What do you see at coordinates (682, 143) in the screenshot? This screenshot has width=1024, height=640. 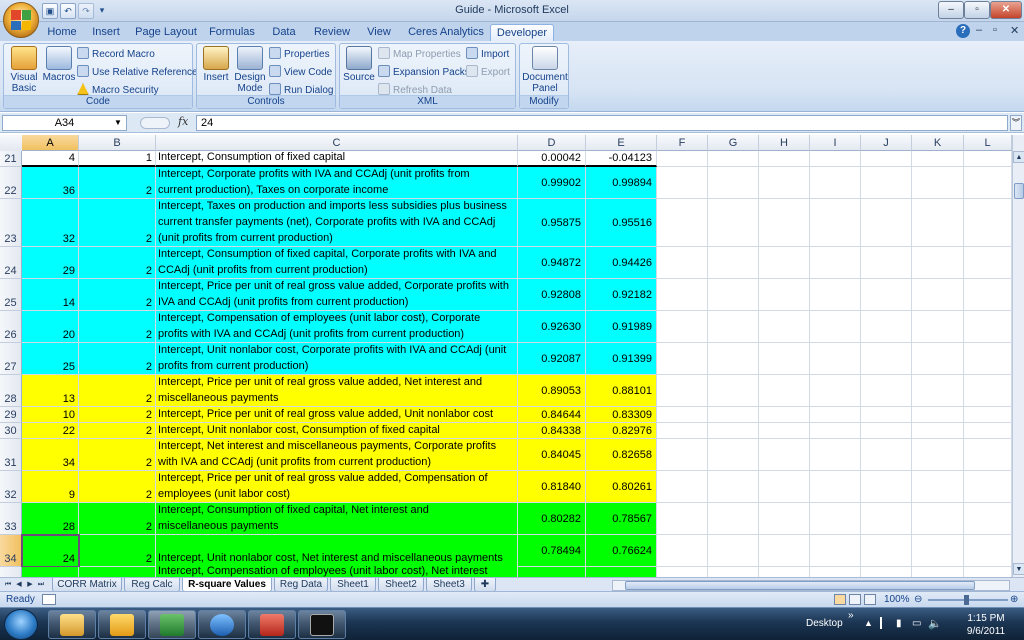 I see `column-header-f: F` at bounding box center [682, 143].